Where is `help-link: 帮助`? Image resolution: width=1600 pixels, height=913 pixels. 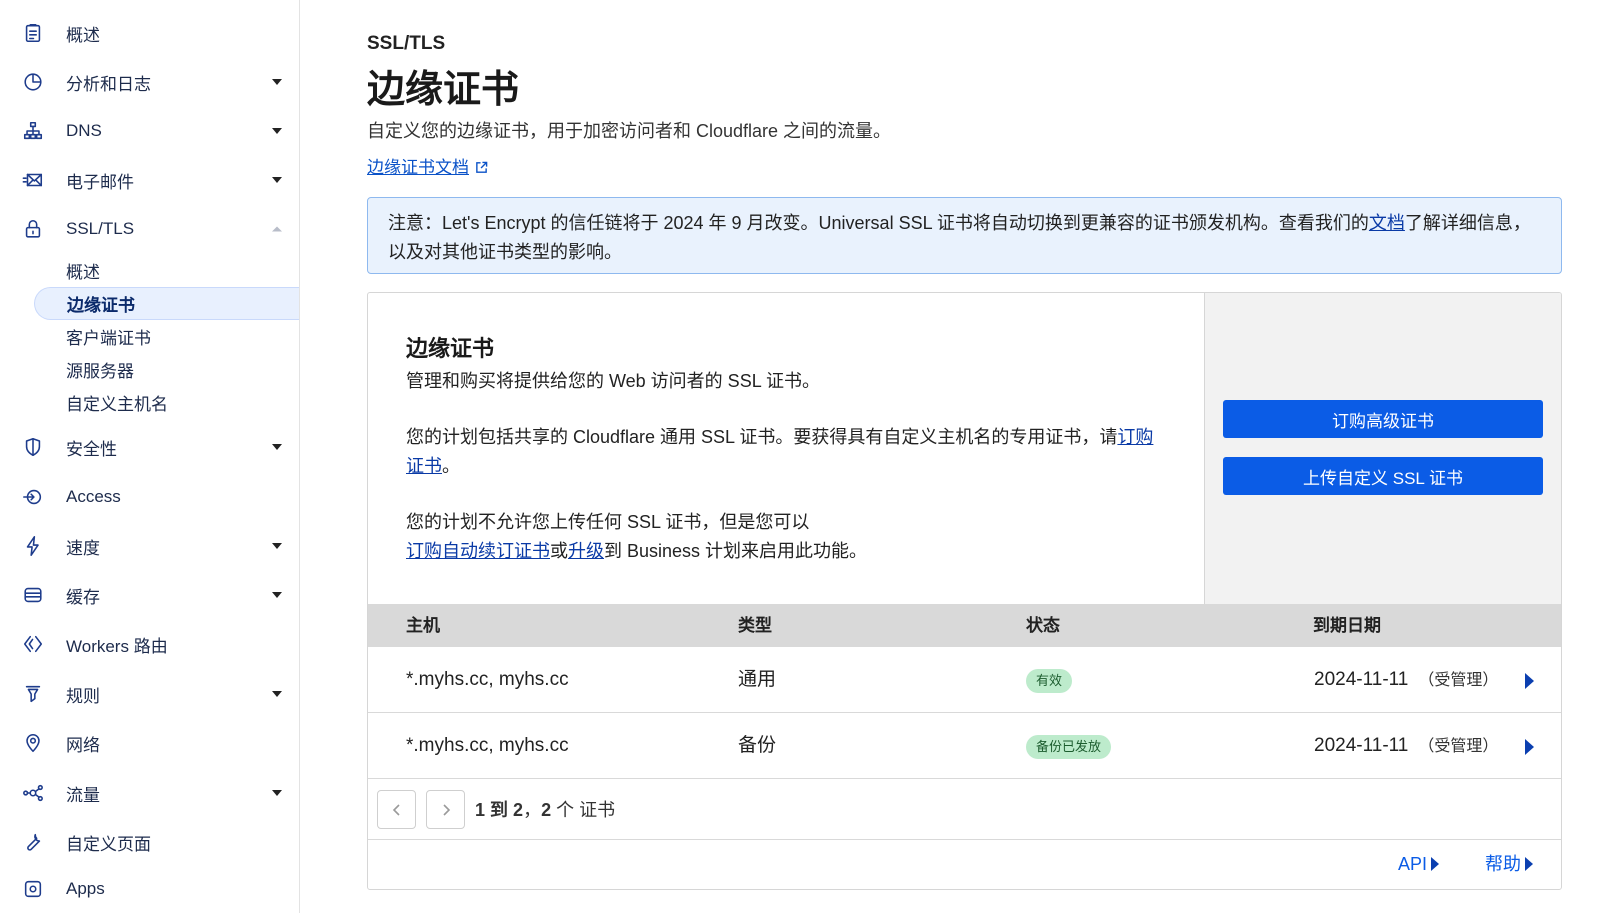 help-link: 帮助 is located at coordinates (1509, 864).